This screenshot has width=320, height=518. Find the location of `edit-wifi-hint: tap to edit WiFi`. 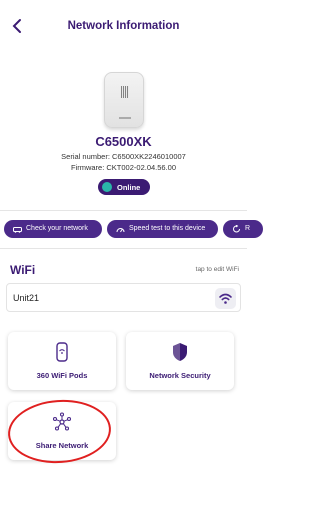

edit-wifi-hint: tap to edit WiFi is located at coordinates (217, 269).